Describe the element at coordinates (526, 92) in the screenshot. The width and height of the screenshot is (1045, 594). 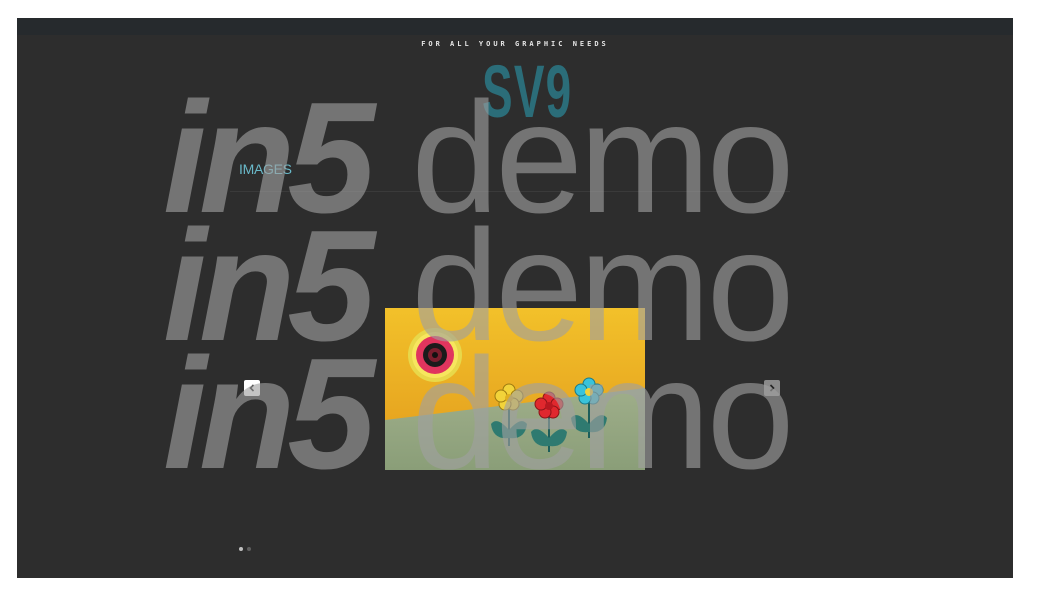
I see `site-logo: SV9` at that location.